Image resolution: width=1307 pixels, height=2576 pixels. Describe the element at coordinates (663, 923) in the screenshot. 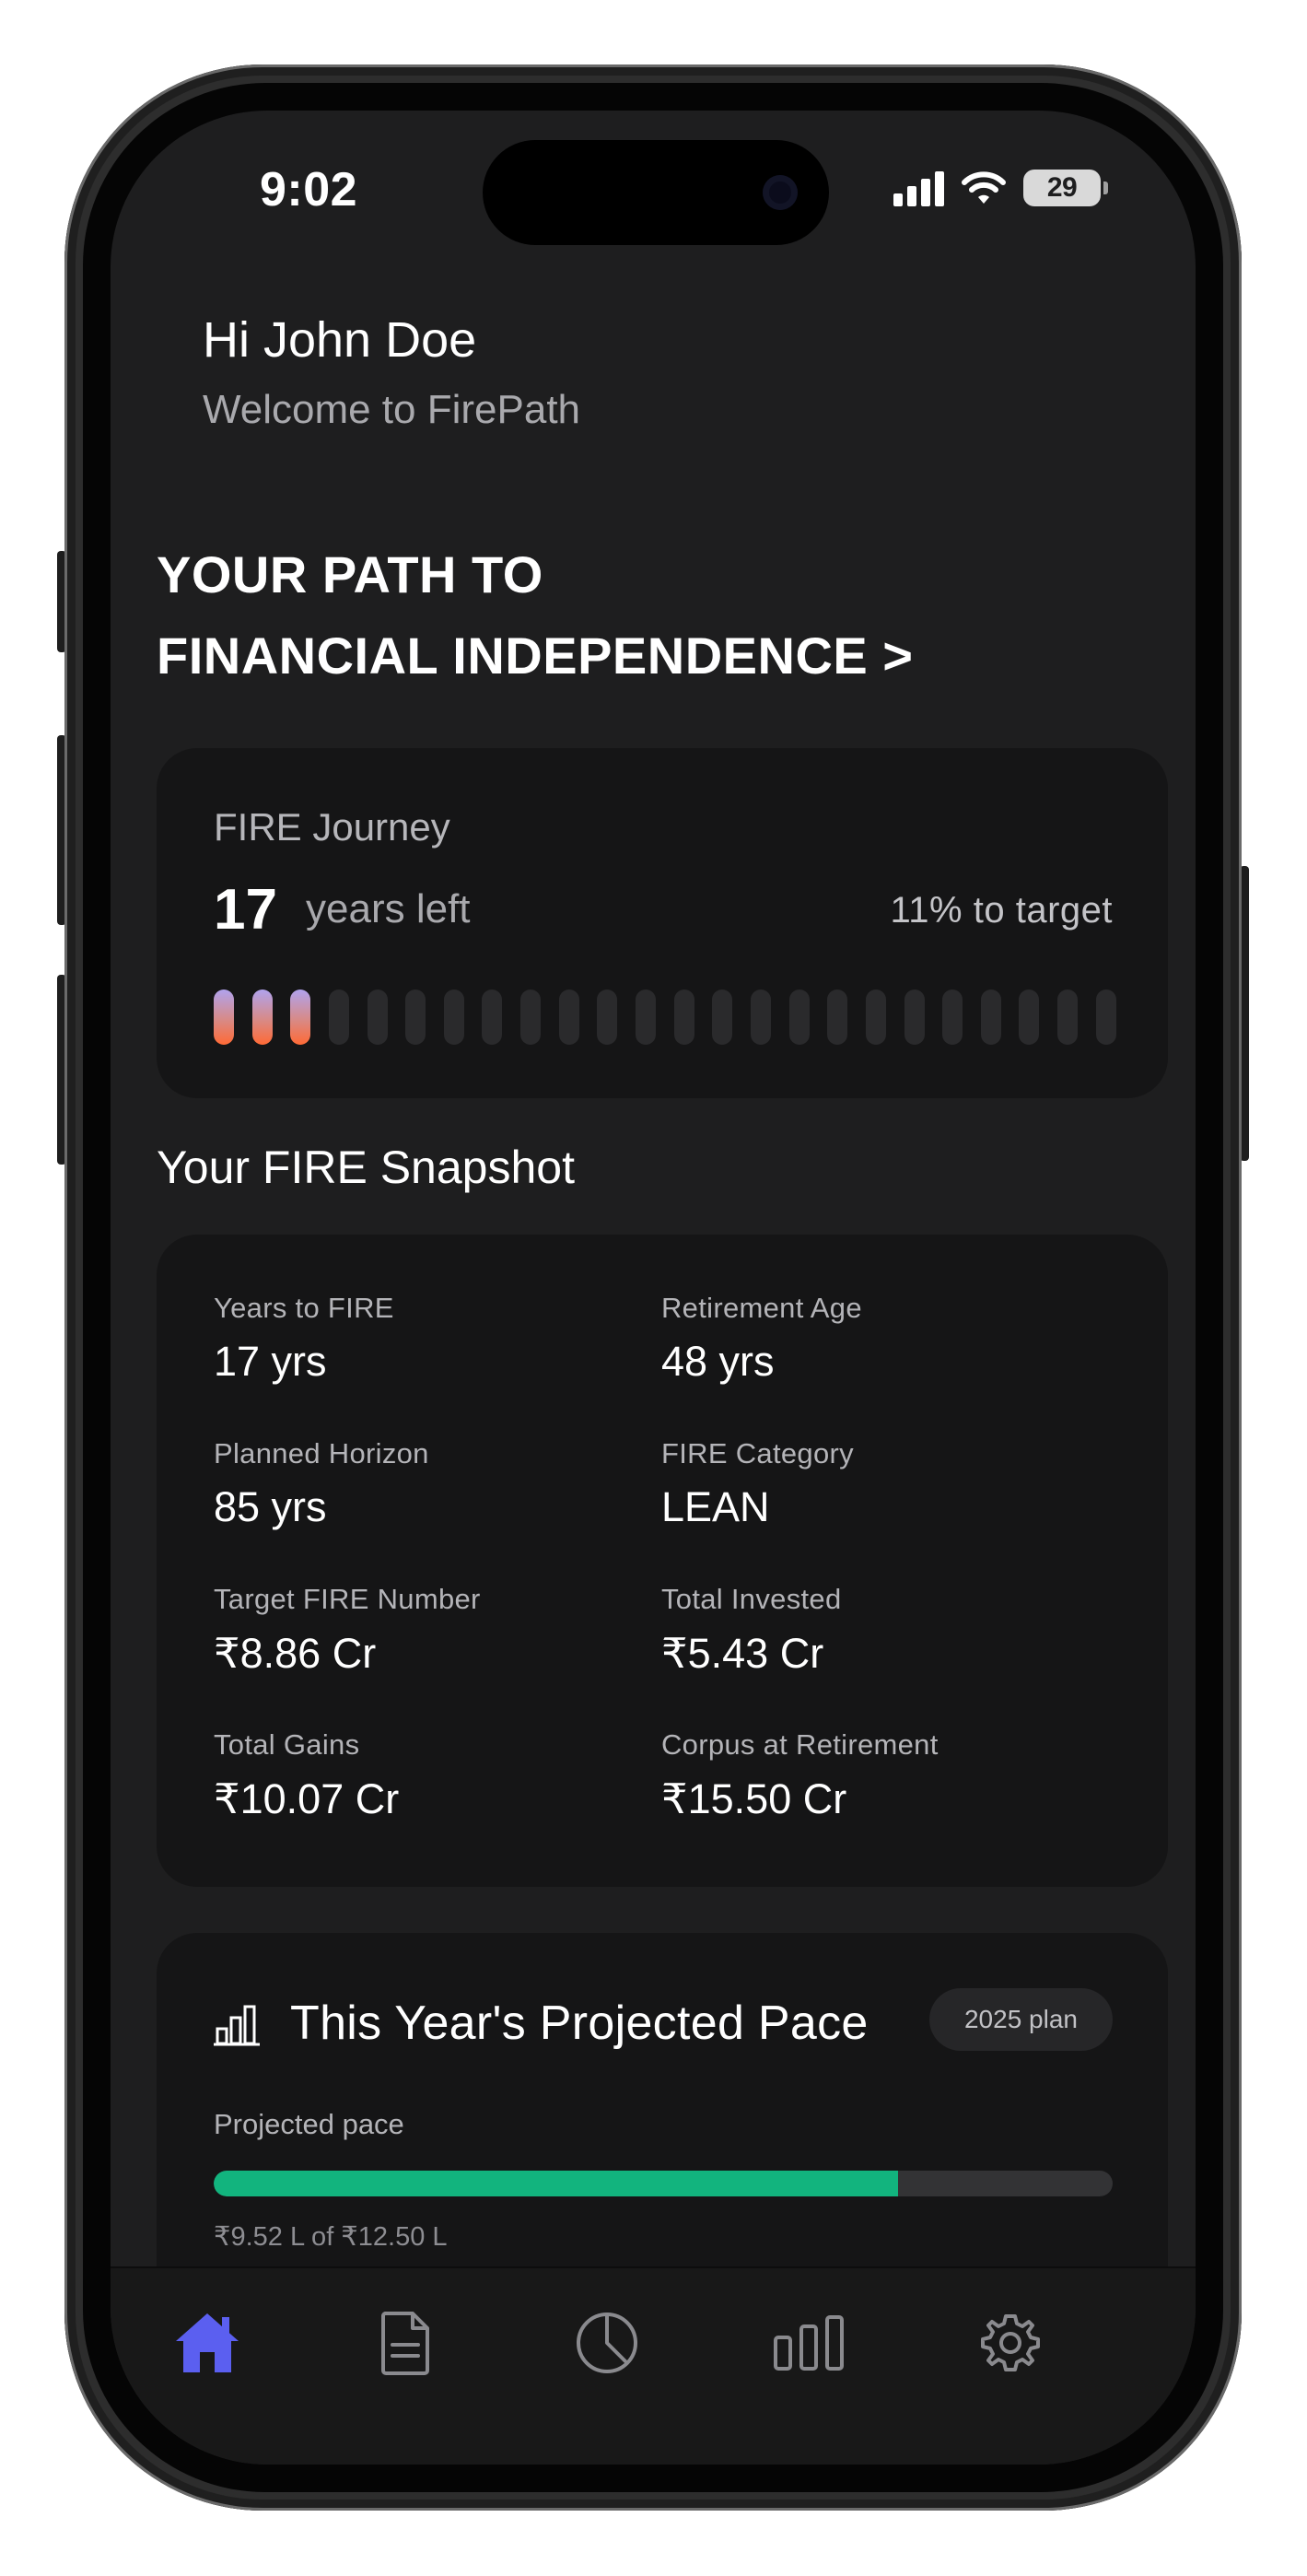

I see `fire-journey-card: FIRE Journey 17 years left 11% to target` at that location.